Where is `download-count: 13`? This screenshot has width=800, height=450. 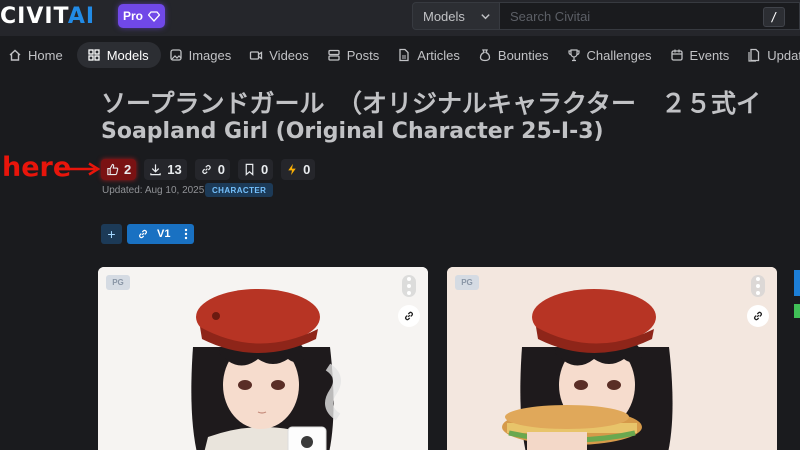 download-count: 13 is located at coordinates (174, 169).